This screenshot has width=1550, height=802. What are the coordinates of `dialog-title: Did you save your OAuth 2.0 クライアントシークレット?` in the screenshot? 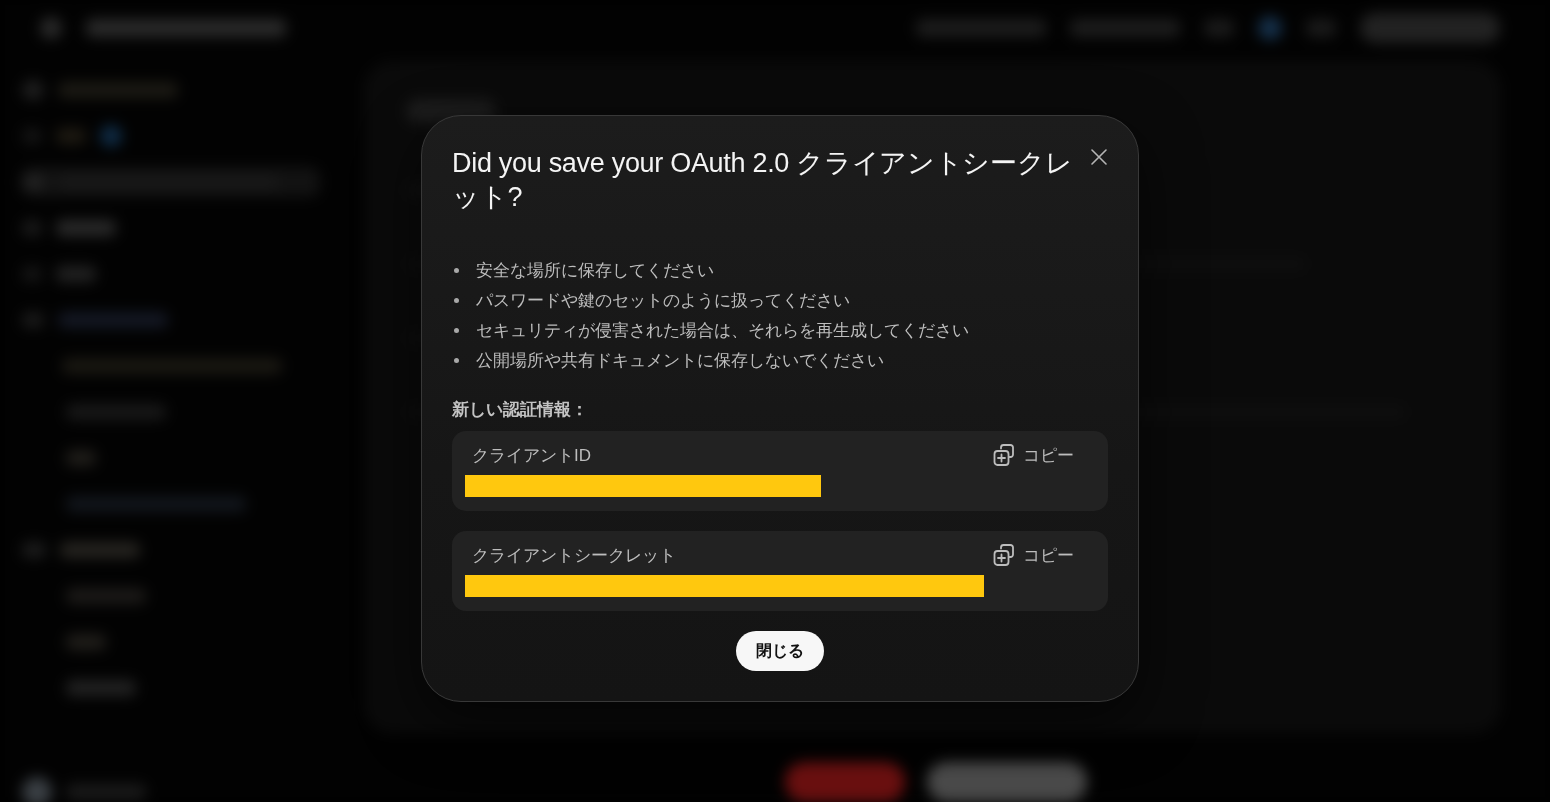 It's located at (763, 180).